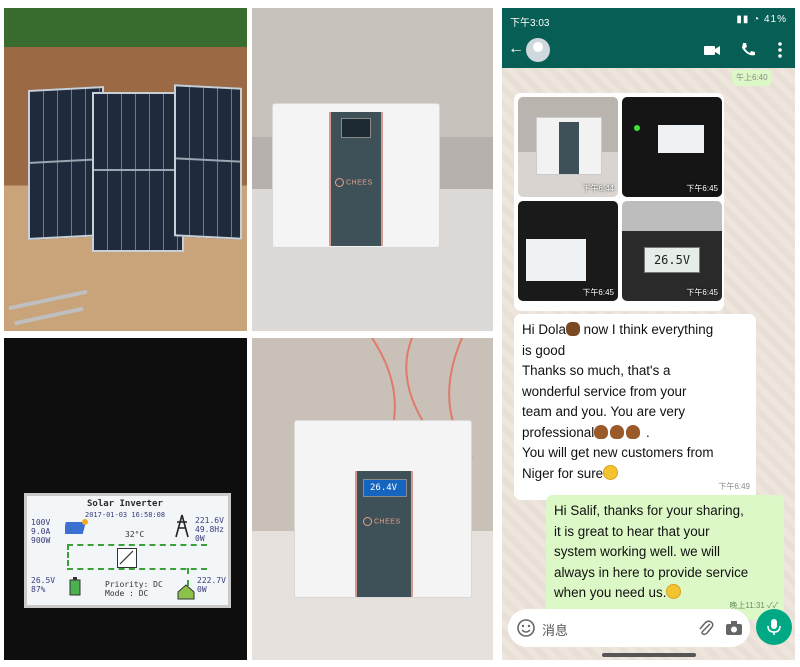 This screenshot has width=800, height=667. Describe the element at coordinates (530, 23) in the screenshot. I see `status-time: 下午3:03` at that location.